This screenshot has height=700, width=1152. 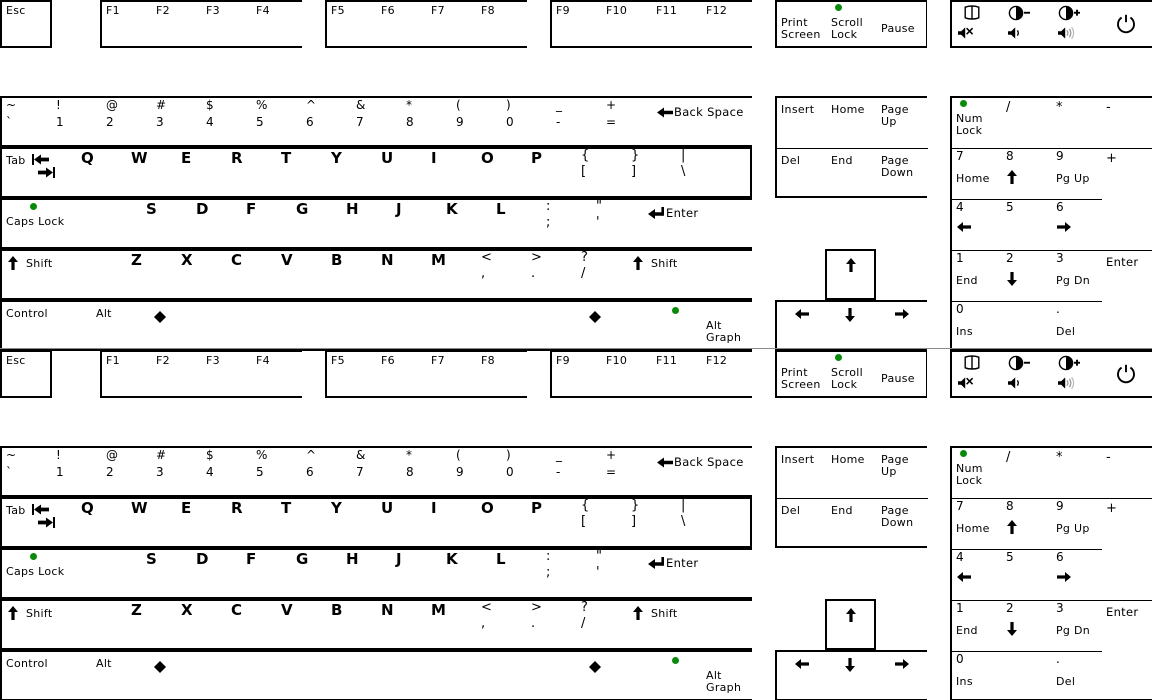 What do you see at coordinates (702, 522) in the screenshot?
I see `key-bracket-2-bottom: | \` at bounding box center [702, 522].